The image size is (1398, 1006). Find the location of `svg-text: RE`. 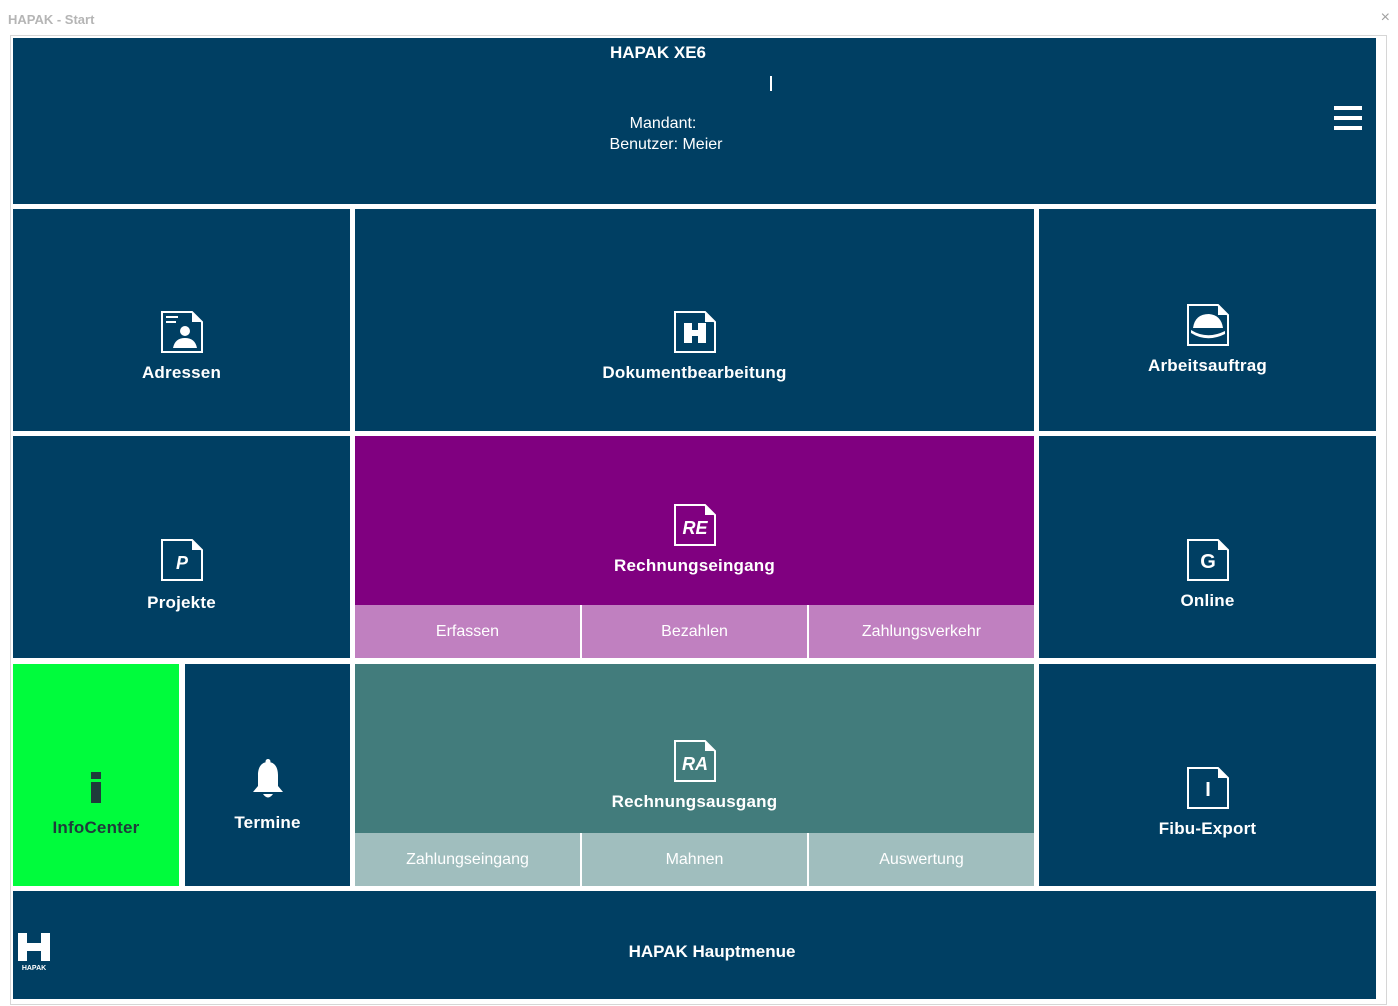

svg-text: RE is located at coordinates (695, 528).